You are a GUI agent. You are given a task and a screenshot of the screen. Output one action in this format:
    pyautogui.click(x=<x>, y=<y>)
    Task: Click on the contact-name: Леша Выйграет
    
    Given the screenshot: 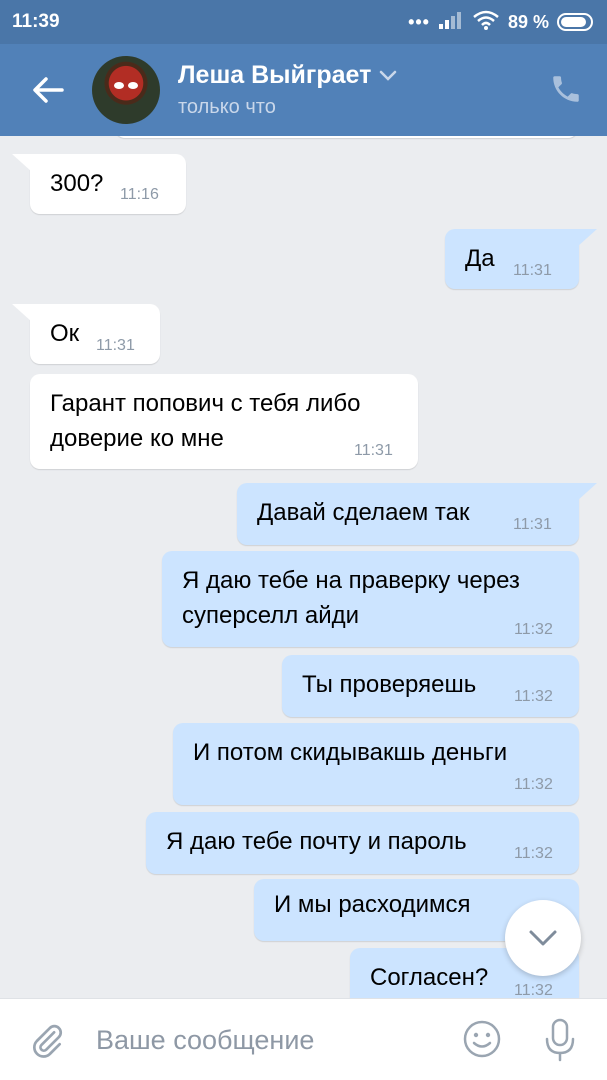 What is the action you would take?
    pyautogui.click(x=275, y=75)
    